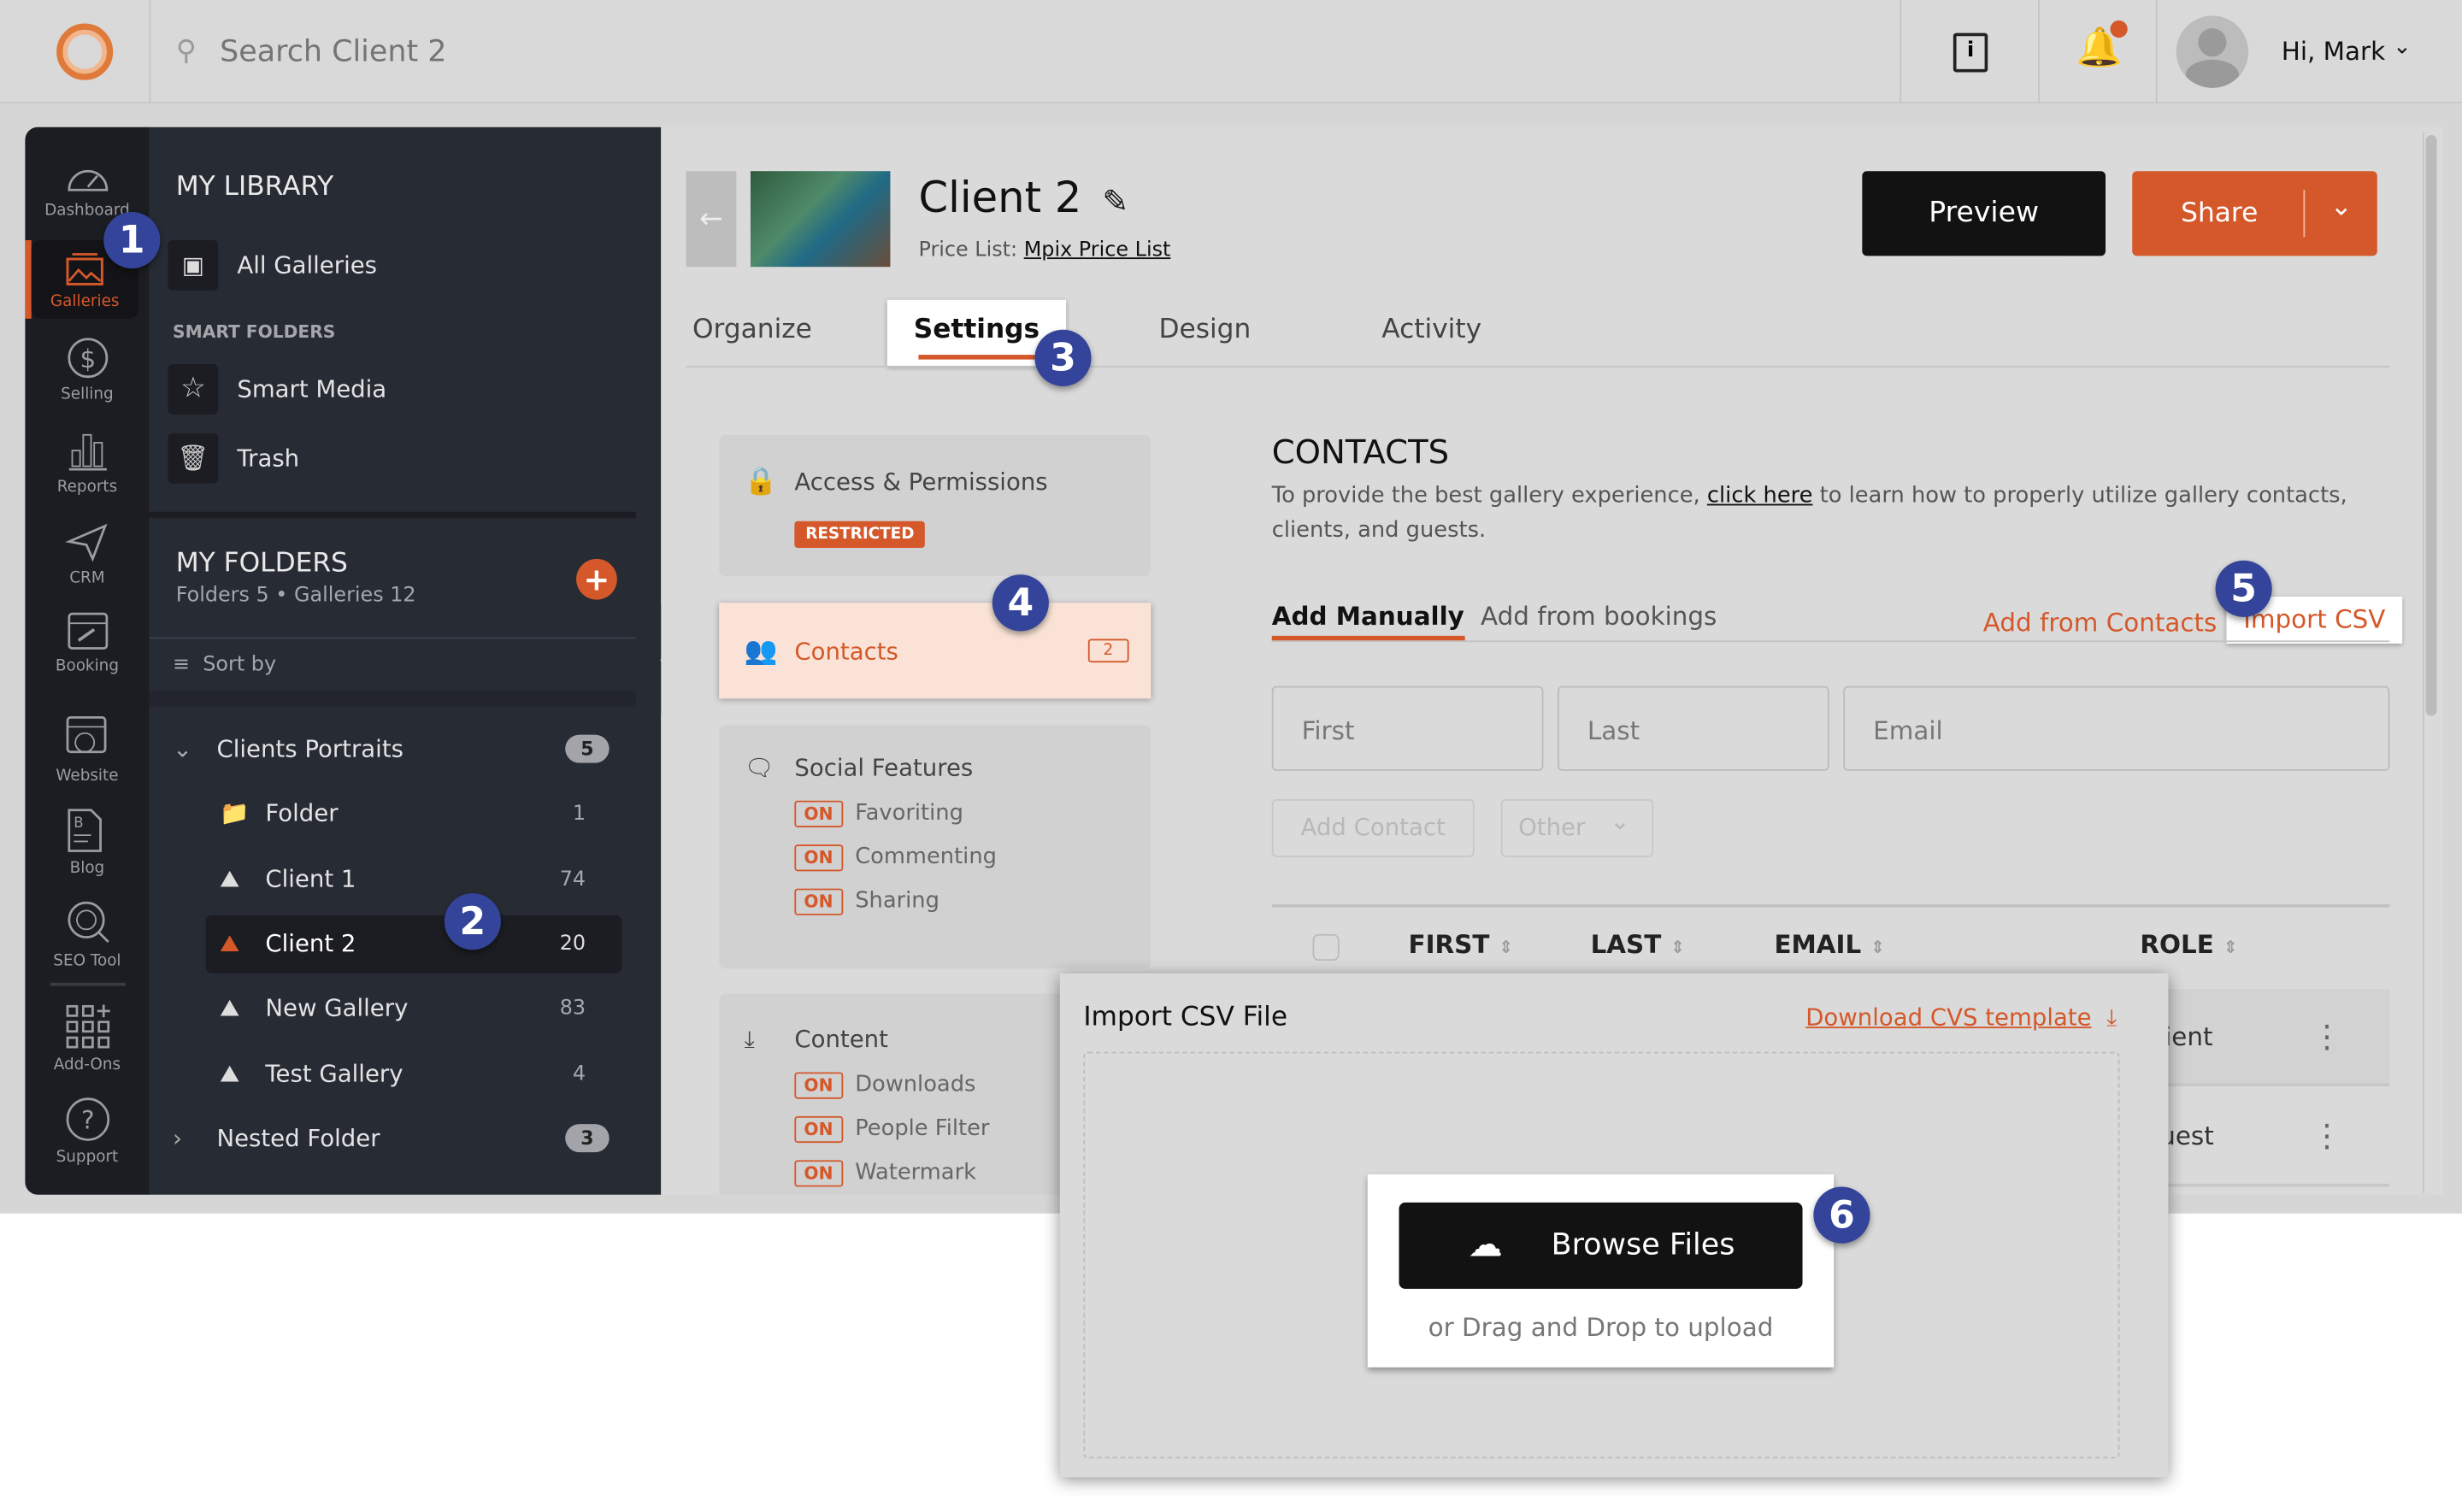 This screenshot has height=1512, width=2462. What do you see at coordinates (397, 749) in the screenshot?
I see `folder-clients-portraits: ⌄ Clients Portraits 5` at bounding box center [397, 749].